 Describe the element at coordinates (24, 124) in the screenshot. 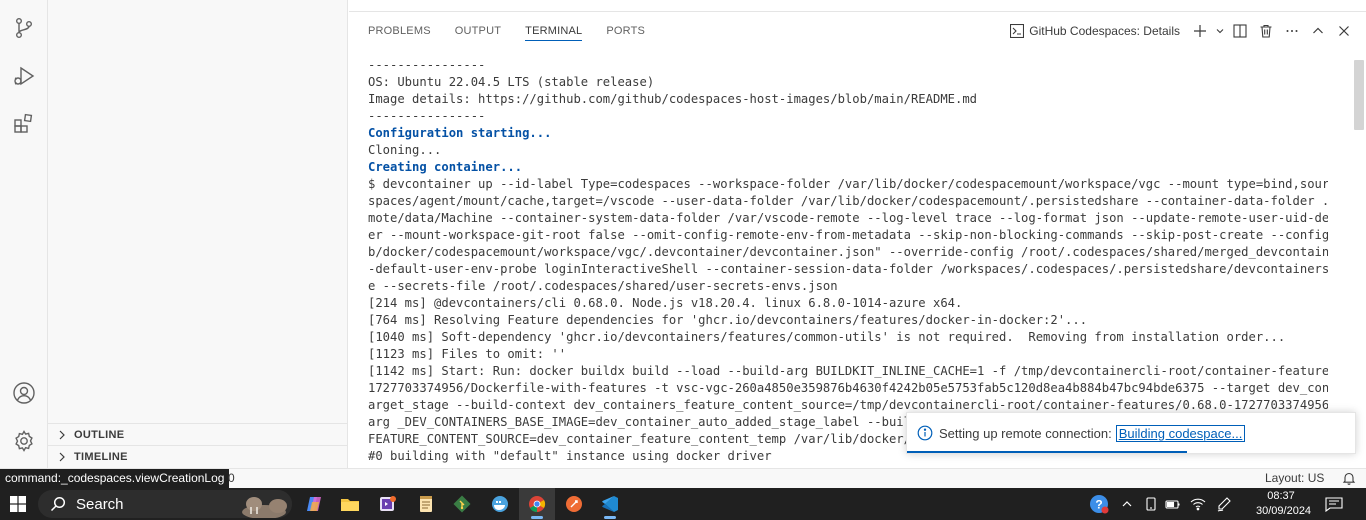

I see `extensions-icon` at that location.